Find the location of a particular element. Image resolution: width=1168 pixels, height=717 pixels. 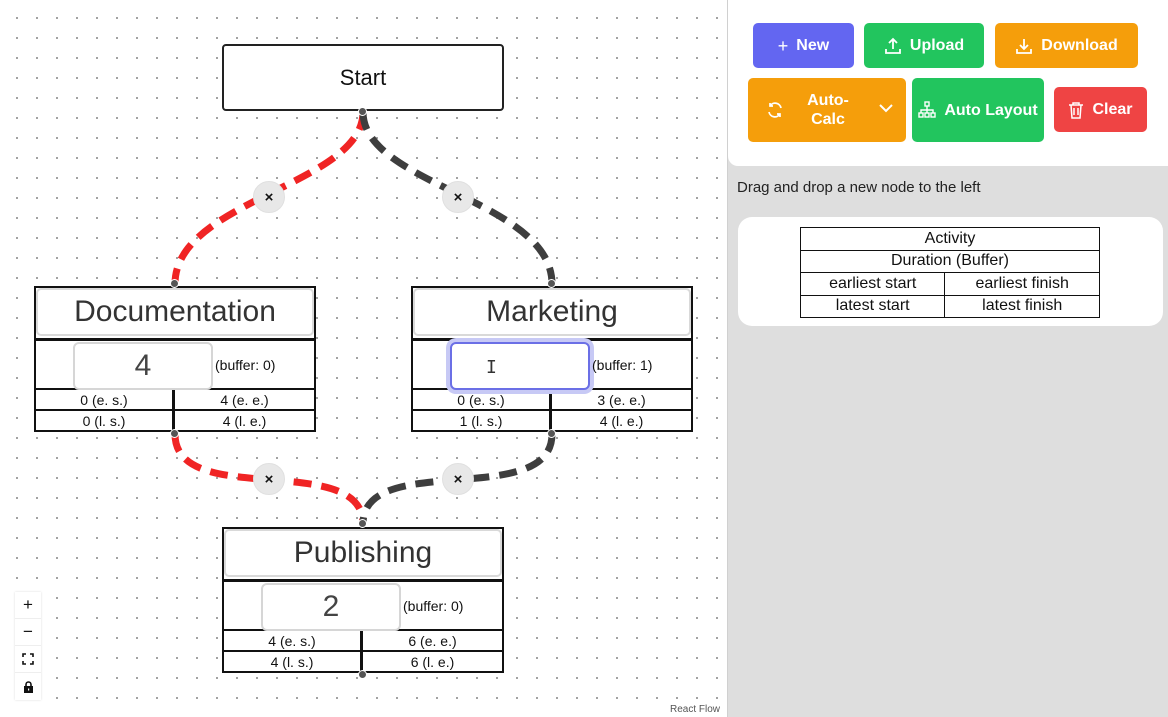

upload-button: Upload is located at coordinates (924, 45).